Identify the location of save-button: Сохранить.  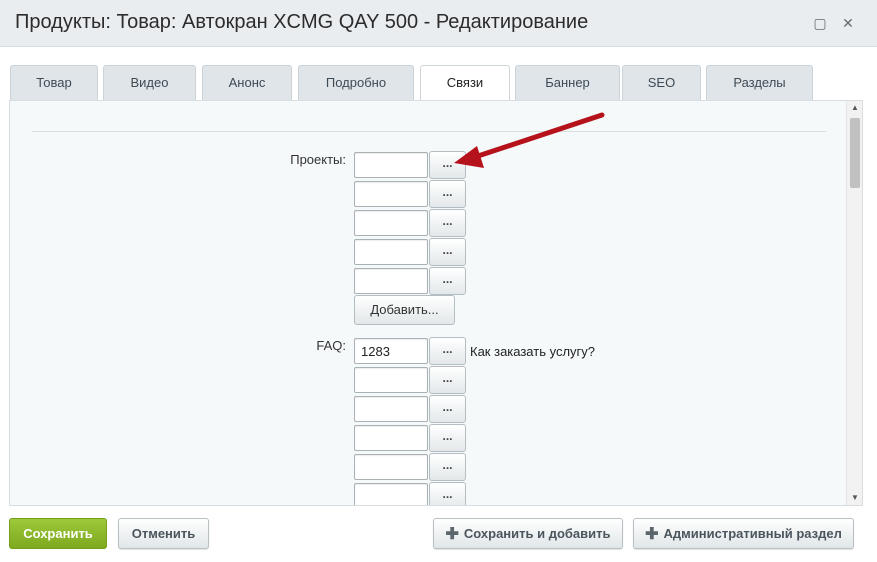
(58, 533).